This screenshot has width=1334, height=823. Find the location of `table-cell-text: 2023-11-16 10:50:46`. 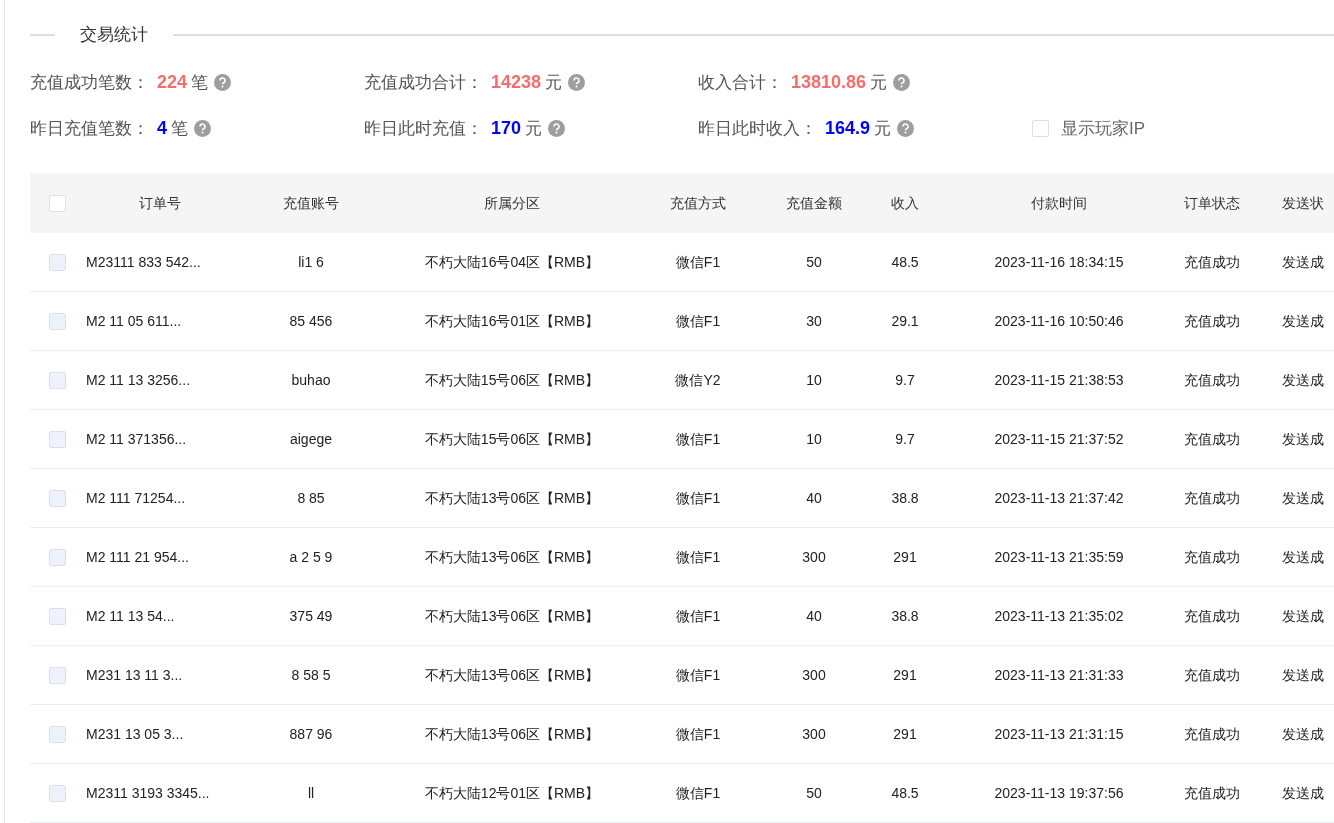

table-cell-text: 2023-11-16 10:50:46 is located at coordinates (1059, 321).